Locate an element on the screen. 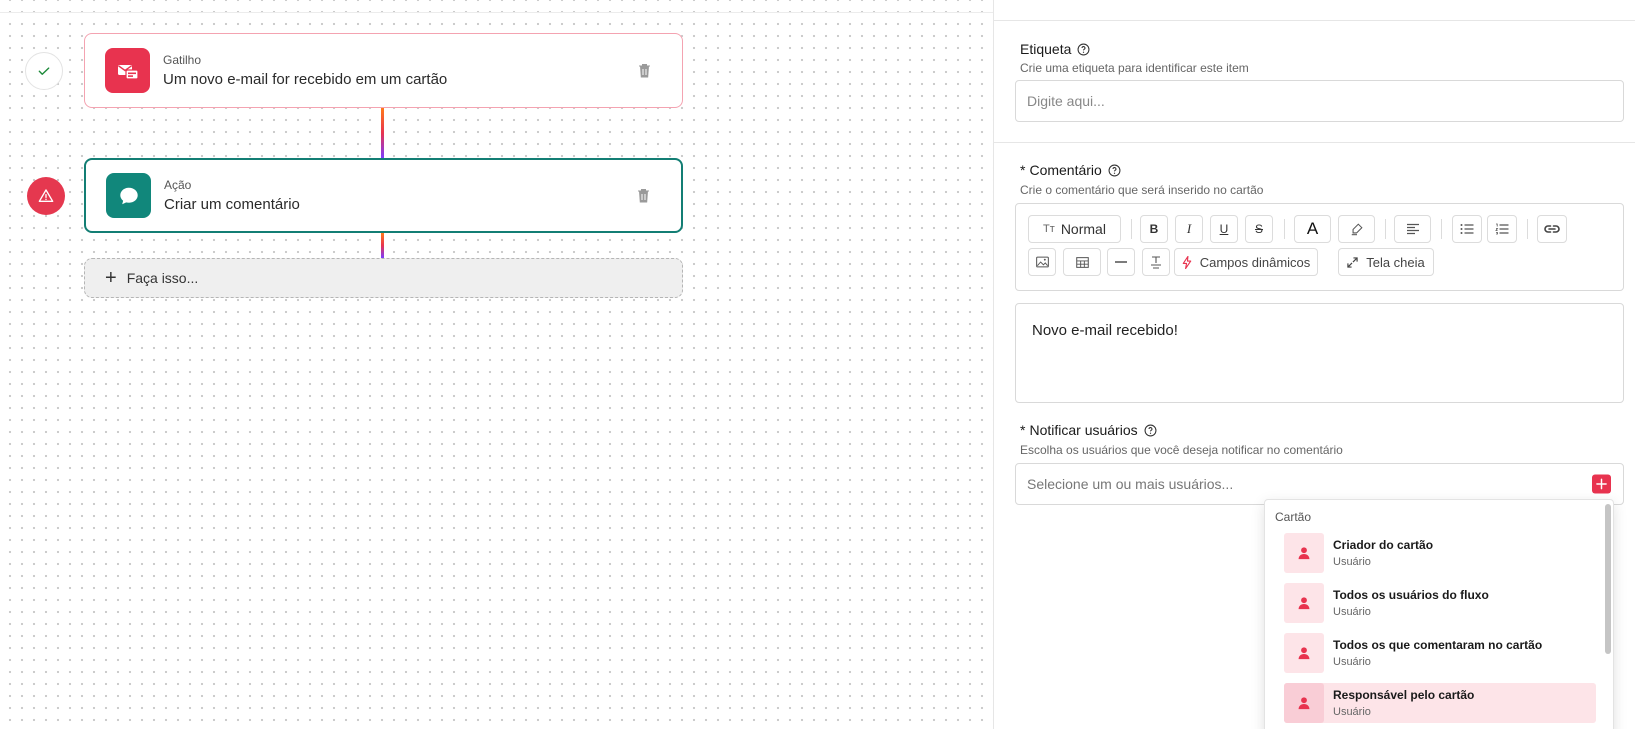 This screenshot has height=729, width=1635. expand-icon is located at coordinates (1352, 262).